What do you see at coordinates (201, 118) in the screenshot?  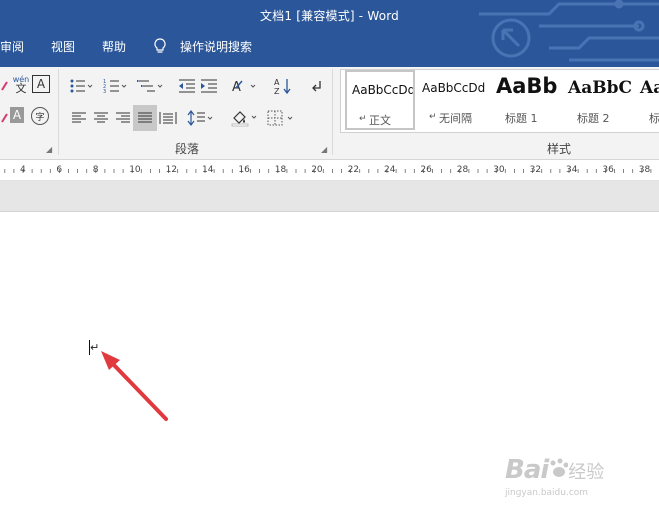 I see `line-spacing-icon` at bounding box center [201, 118].